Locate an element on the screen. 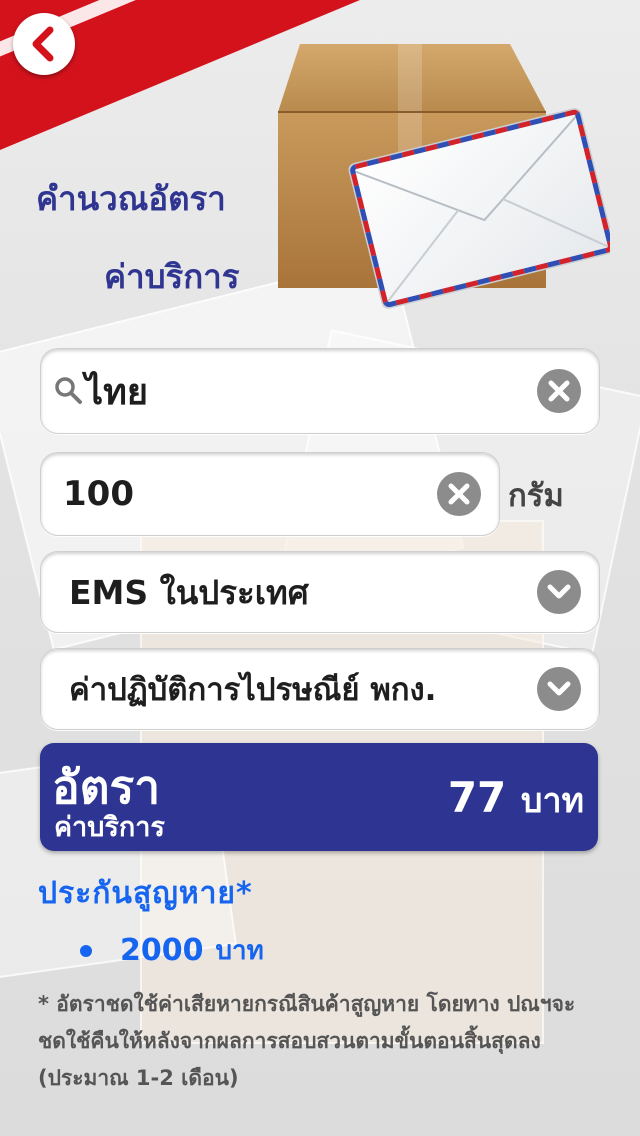  destination-clear-button is located at coordinates (559, 391).